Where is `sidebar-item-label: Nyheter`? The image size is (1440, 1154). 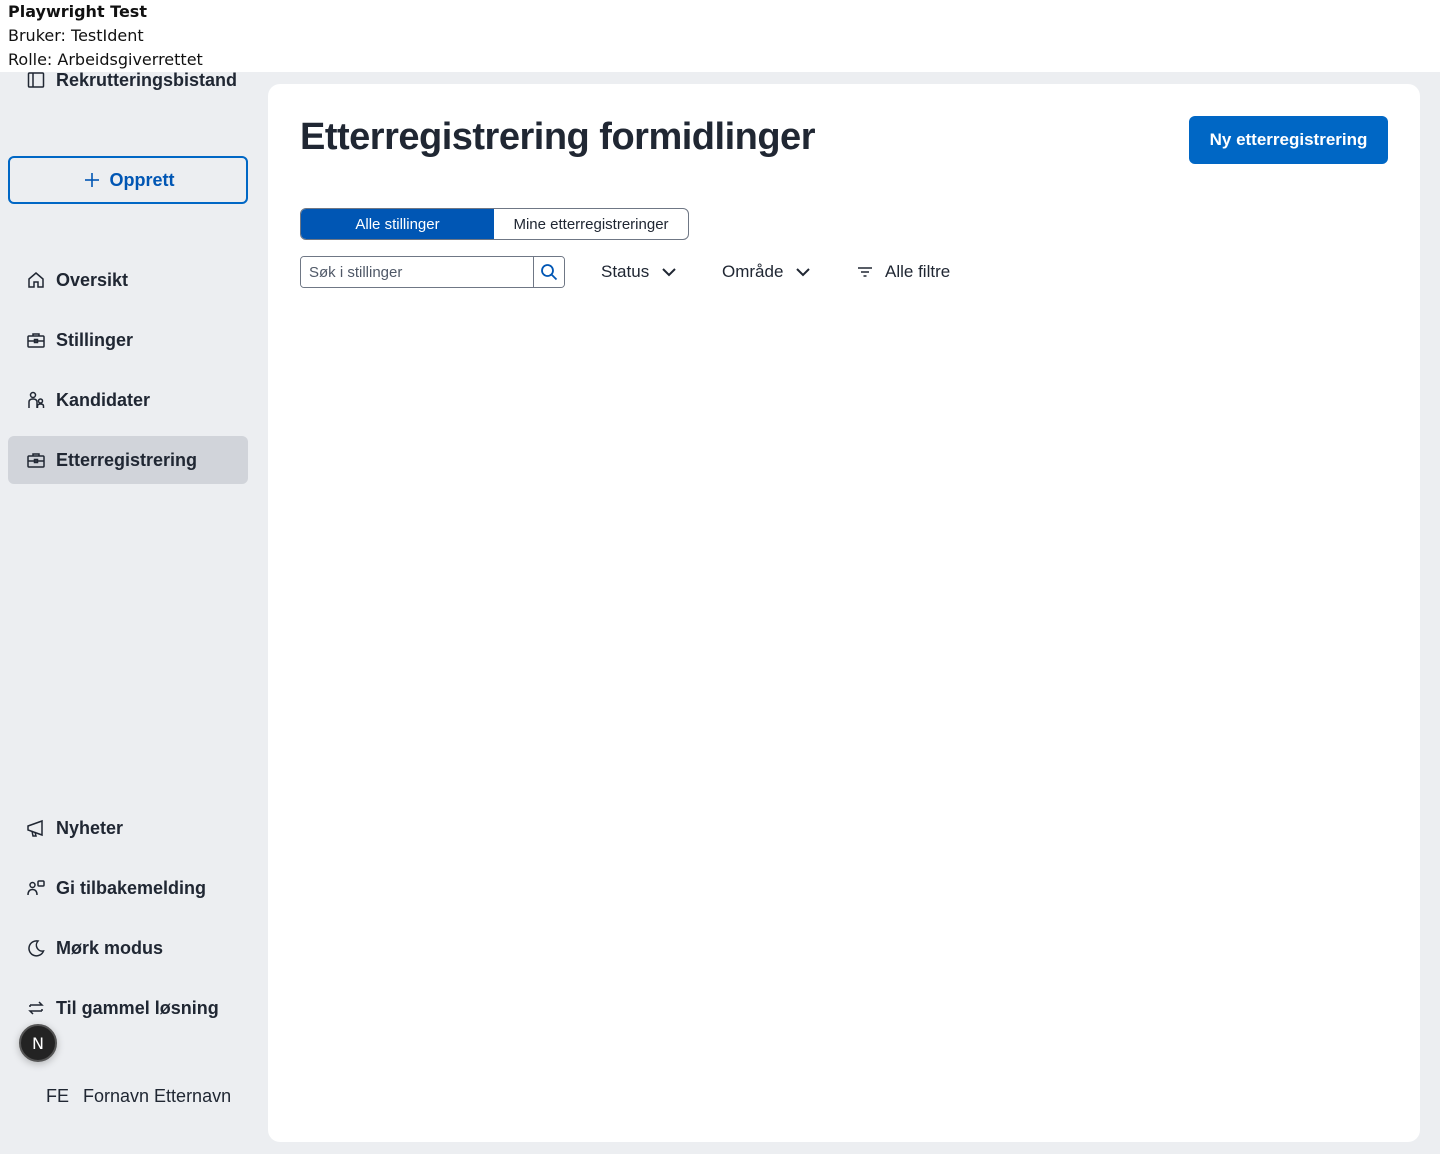 sidebar-item-label: Nyheter is located at coordinates (90, 827).